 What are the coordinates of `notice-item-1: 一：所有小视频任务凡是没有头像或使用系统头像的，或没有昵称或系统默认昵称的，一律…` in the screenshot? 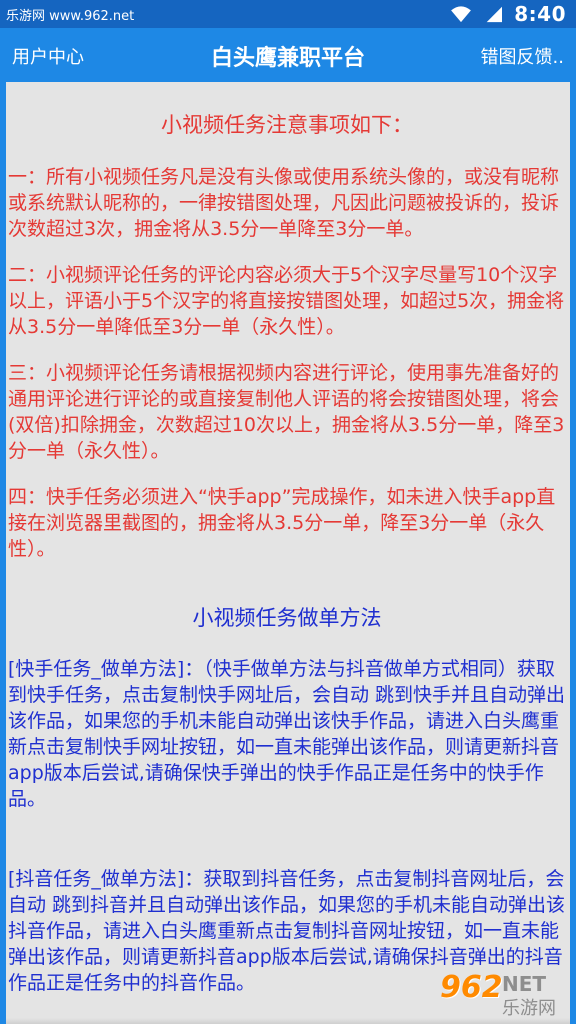 It's located at (284, 203).